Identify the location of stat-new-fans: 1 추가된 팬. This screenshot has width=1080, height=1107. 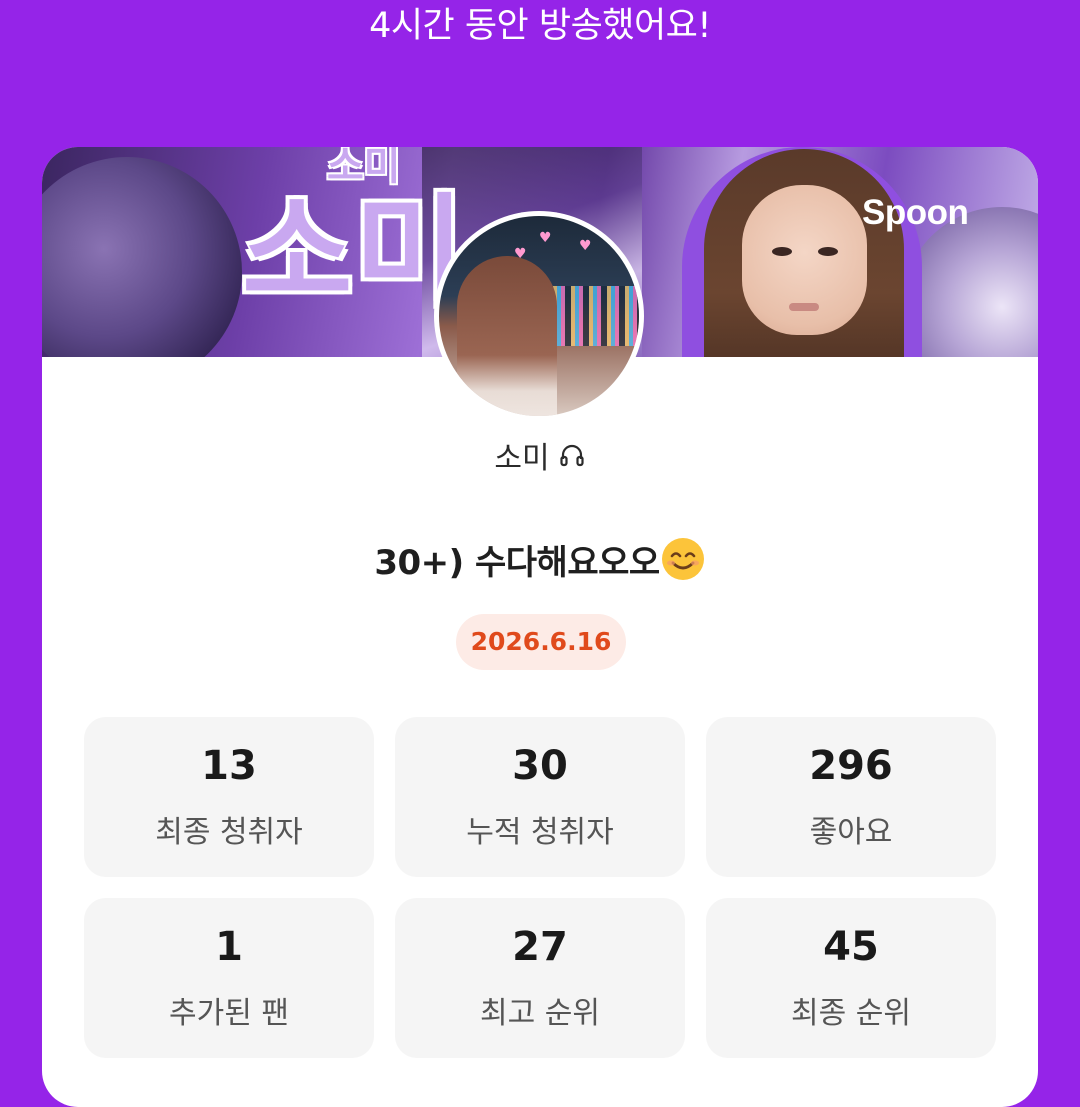
(229, 978).